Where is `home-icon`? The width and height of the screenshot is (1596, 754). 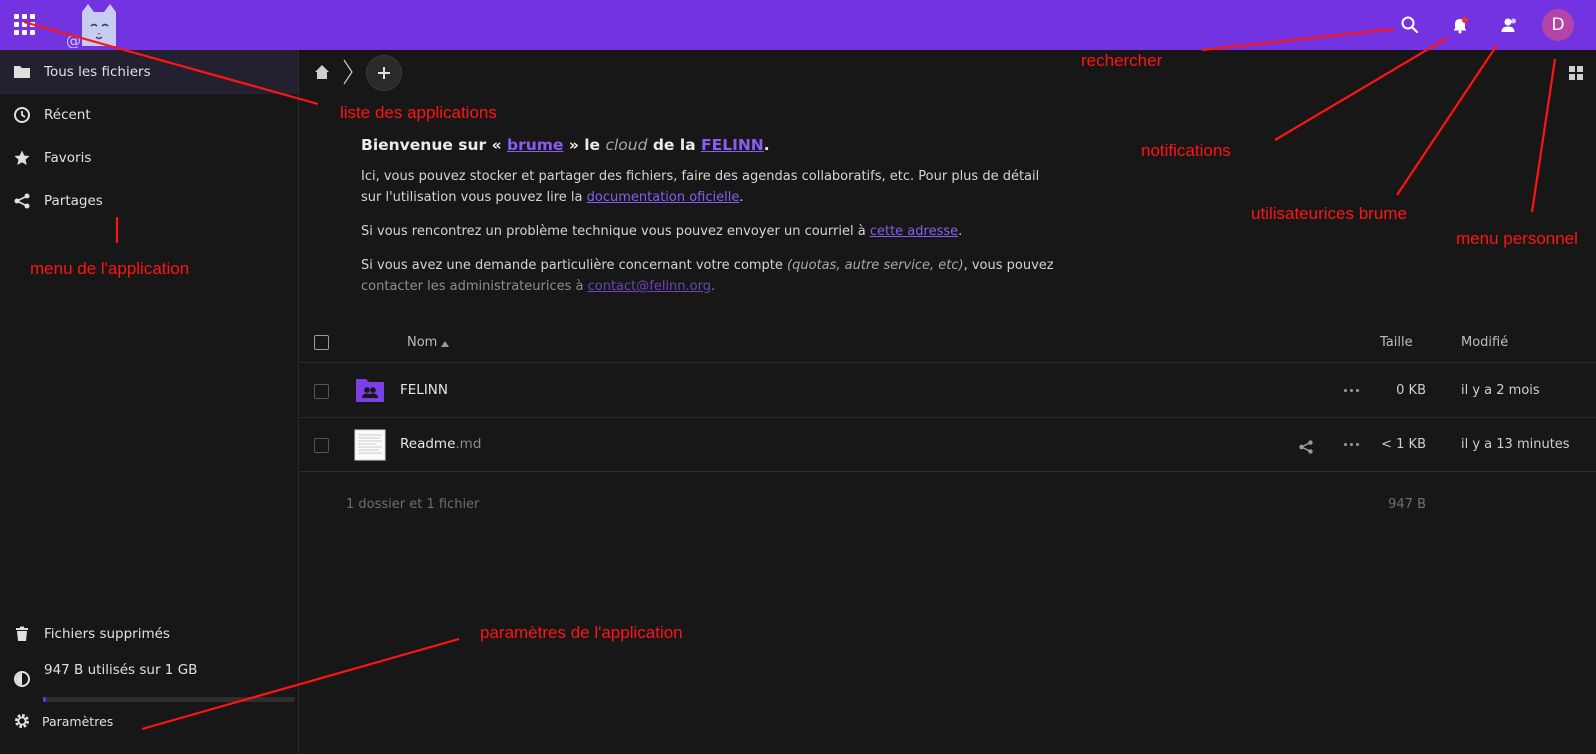 home-icon is located at coordinates (322, 72).